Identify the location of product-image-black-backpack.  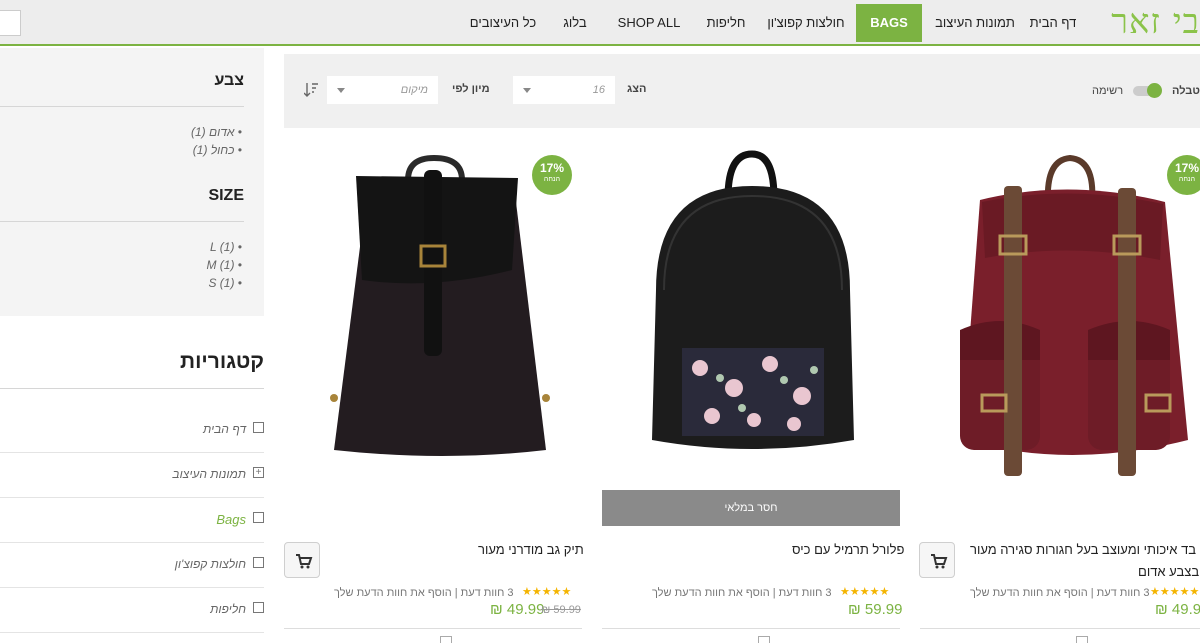
(434, 320).